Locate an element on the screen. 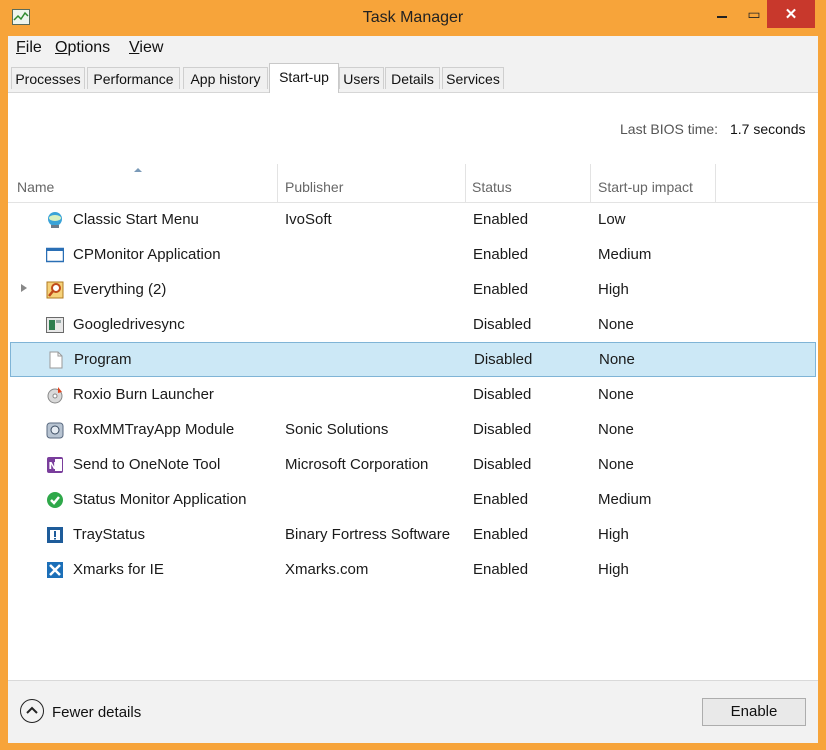 The image size is (826, 750). minimize-icon is located at coordinates (722, 17).